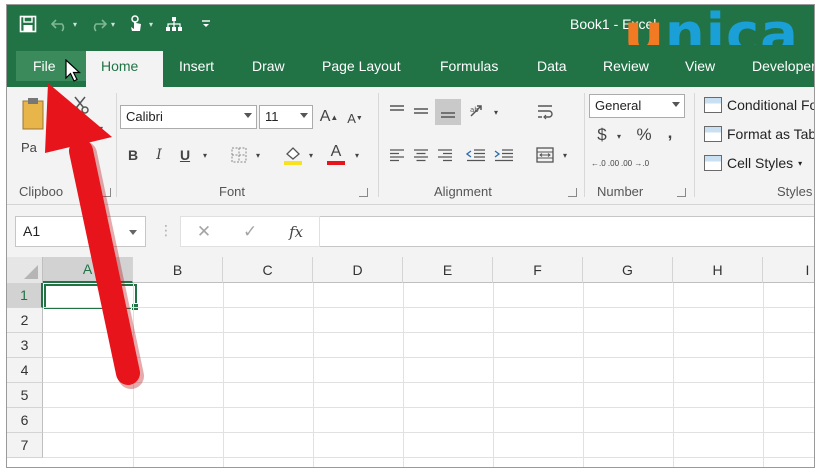 This screenshot has width=821, height=474. Describe the element at coordinates (293, 155) in the screenshot. I see `fill-color-icon` at that location.